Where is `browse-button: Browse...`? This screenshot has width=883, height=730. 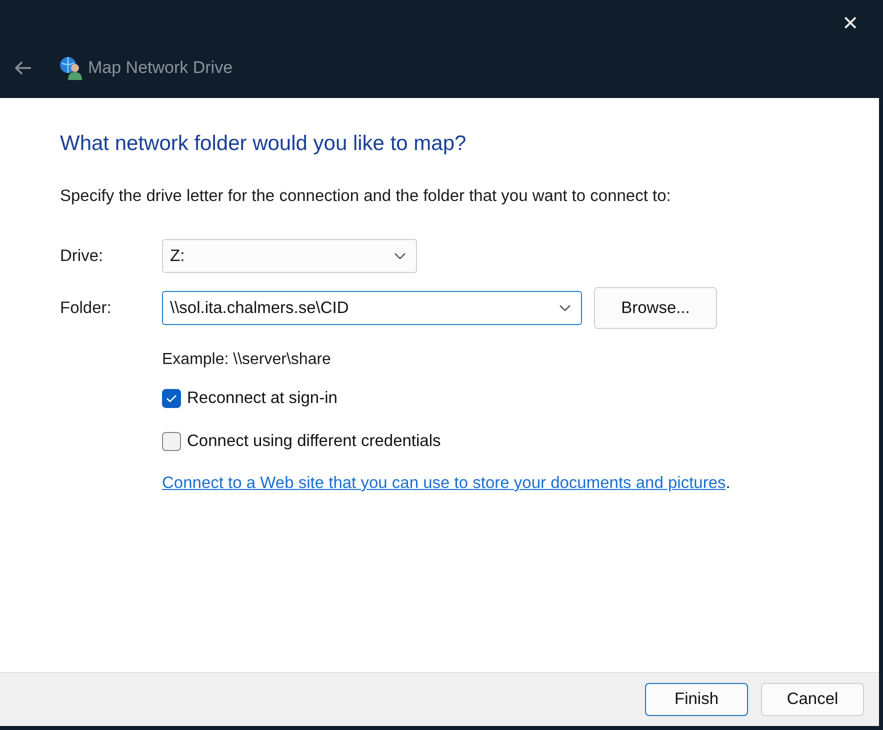 browse-button: Browse... is located at coordinates (655, 308).